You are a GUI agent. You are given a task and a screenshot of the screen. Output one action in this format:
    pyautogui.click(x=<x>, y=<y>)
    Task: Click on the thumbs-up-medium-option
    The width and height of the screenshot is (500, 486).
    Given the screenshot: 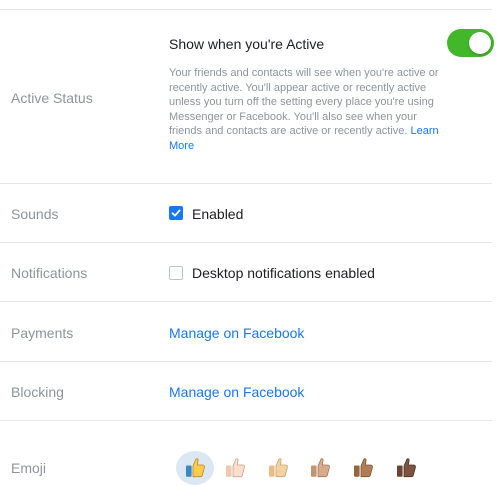 What is the action you would take?
    pyautogui.click(x=320, y=468)
    